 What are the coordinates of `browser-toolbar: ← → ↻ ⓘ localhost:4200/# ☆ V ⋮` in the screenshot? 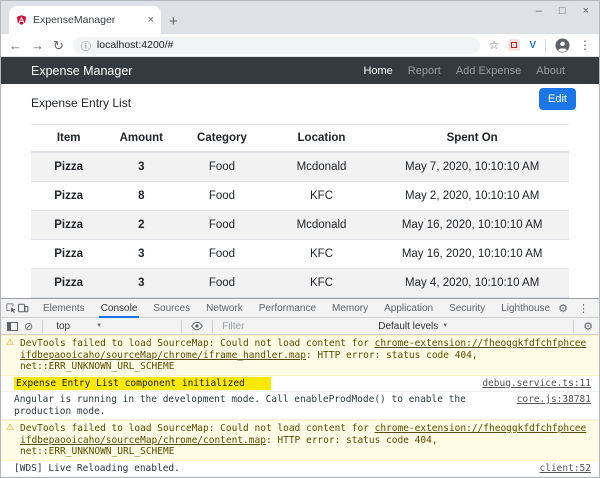 It's located at (300, 45).